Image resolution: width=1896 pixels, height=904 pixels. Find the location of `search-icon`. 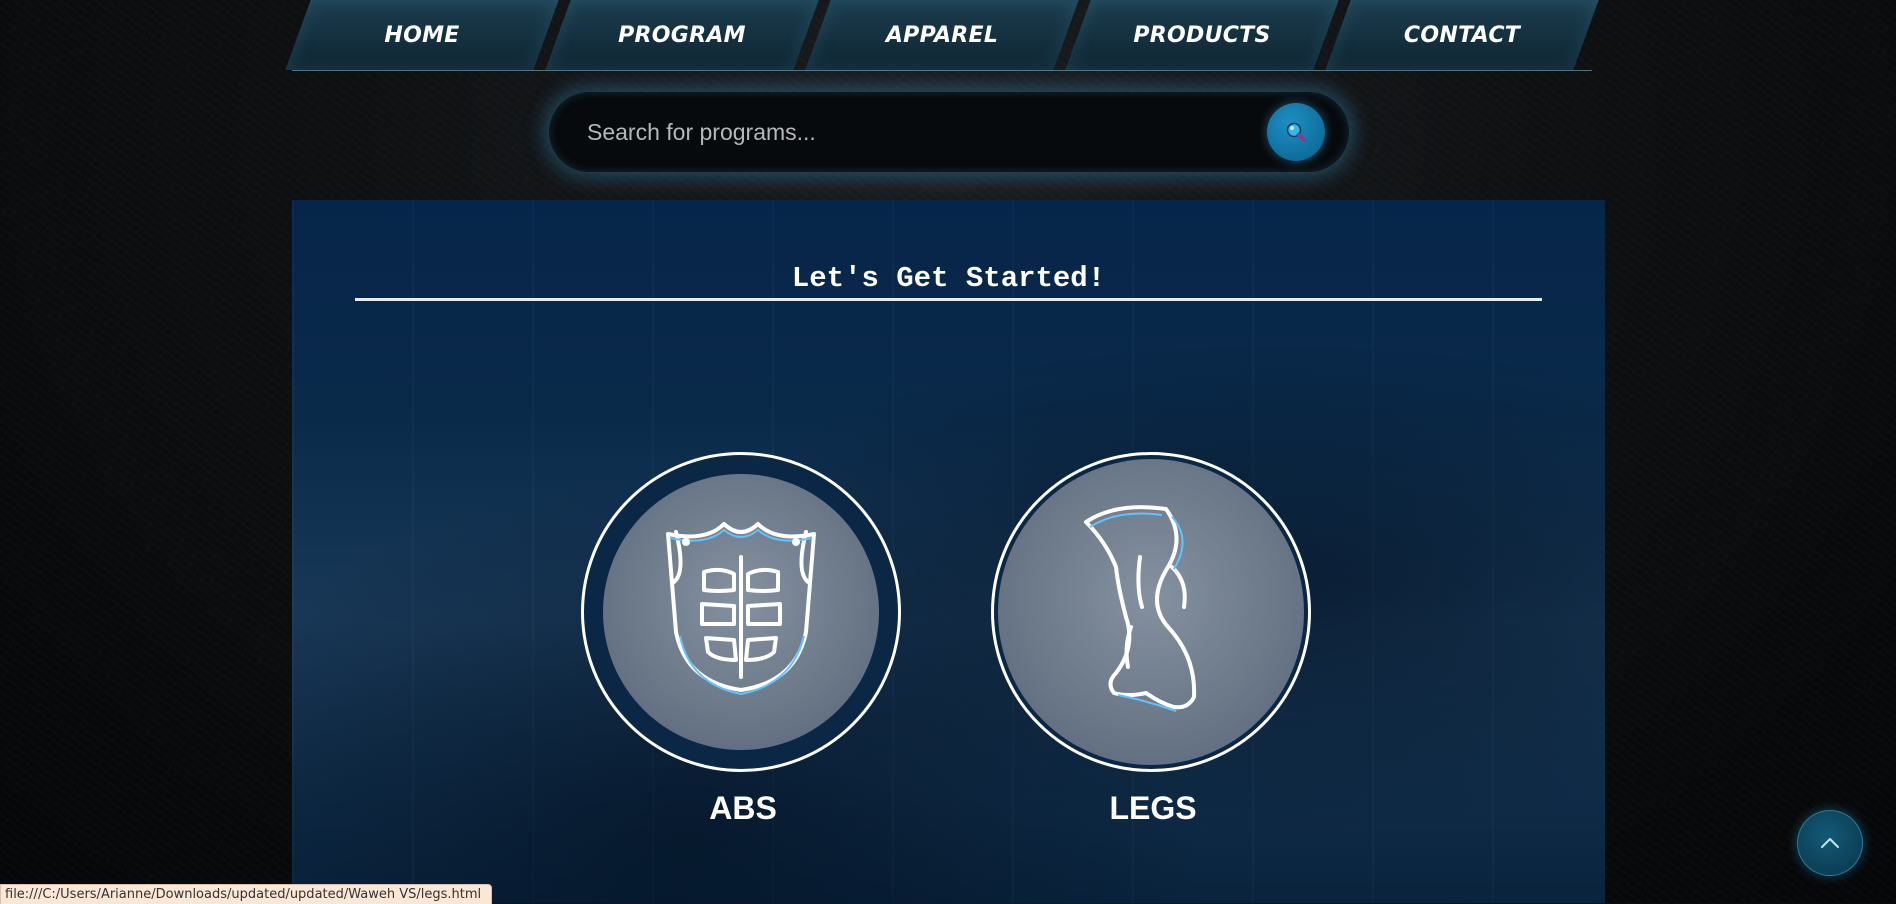

search-icon is located at coordinates (1296, 132).